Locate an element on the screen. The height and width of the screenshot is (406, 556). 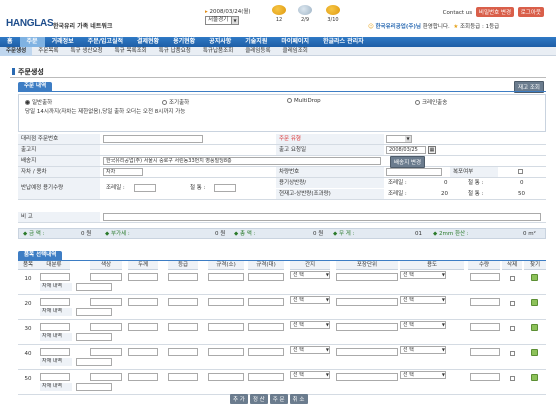
subnav-special-request: 특규 생산요청 is located at coordinates (87, 51).